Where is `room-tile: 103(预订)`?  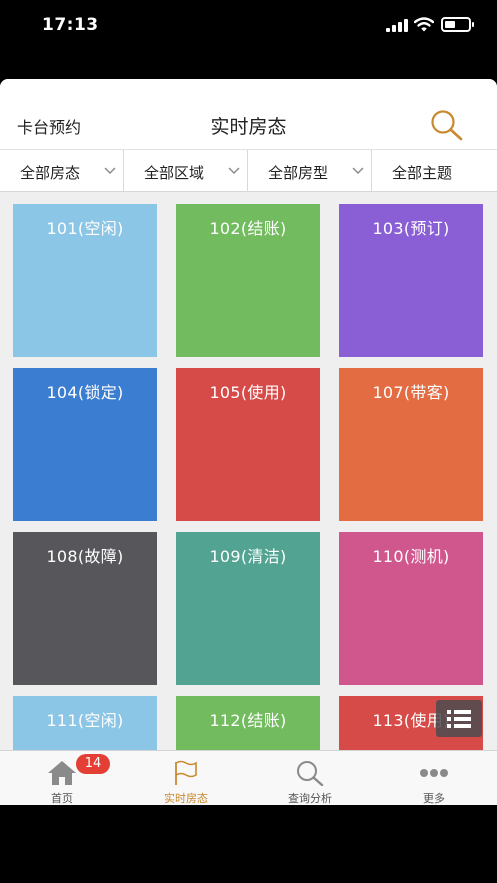
room-tile: 103(预订) is located at coordinates (411, 280).